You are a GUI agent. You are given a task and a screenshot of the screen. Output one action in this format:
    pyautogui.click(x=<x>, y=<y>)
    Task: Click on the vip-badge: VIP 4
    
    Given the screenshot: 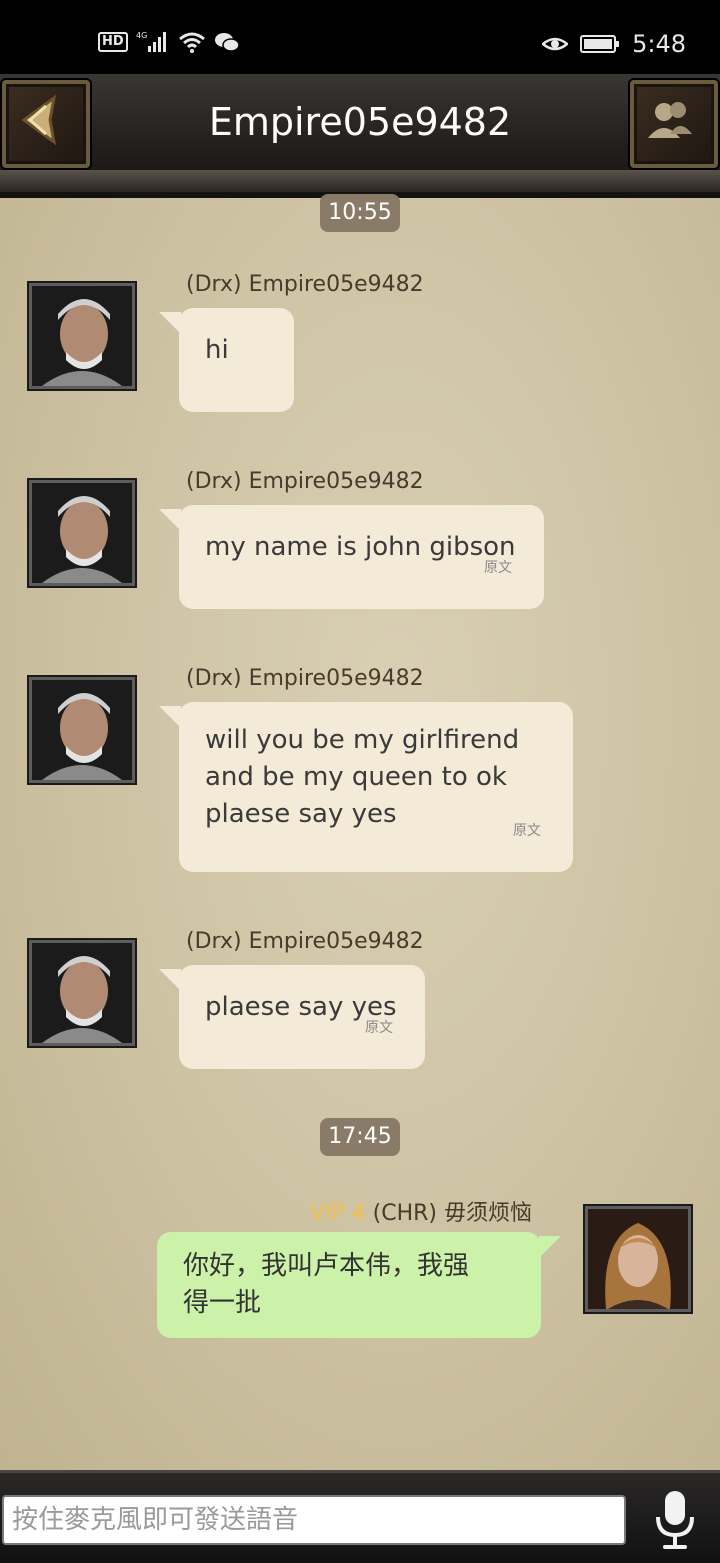 What is the action you would take?
    pyautogui.click(x=337, y=1213)
    